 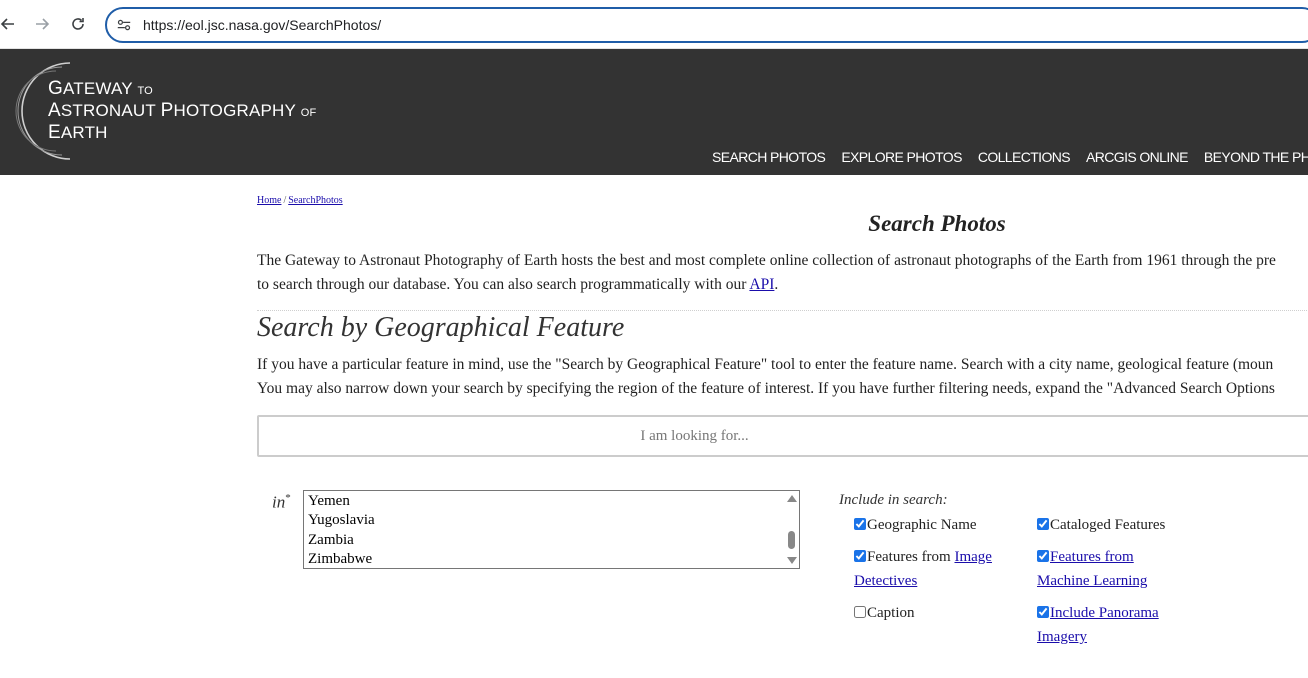 I want to click on site-settings-icon, so click(x=124, y=25).